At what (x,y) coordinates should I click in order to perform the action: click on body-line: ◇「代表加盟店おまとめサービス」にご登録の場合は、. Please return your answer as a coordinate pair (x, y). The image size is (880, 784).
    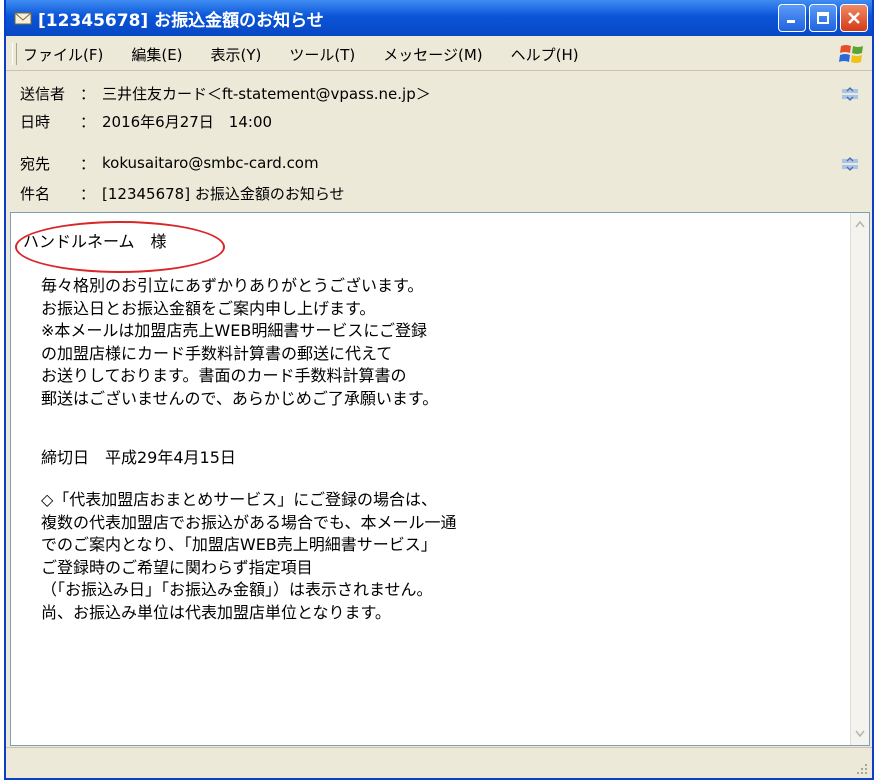
    Looking at the image, I should click on (239, 499).